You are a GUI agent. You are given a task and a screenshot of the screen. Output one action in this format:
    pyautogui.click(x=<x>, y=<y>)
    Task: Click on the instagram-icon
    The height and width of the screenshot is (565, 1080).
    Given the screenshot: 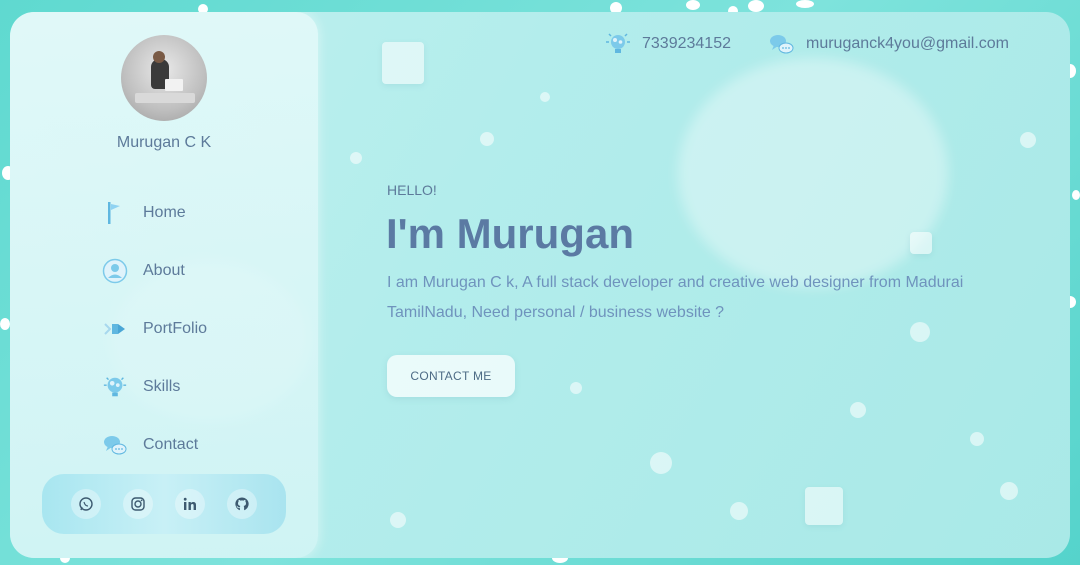 What is the action you would take?
    pyautogui.click(x=138, y=504)
    